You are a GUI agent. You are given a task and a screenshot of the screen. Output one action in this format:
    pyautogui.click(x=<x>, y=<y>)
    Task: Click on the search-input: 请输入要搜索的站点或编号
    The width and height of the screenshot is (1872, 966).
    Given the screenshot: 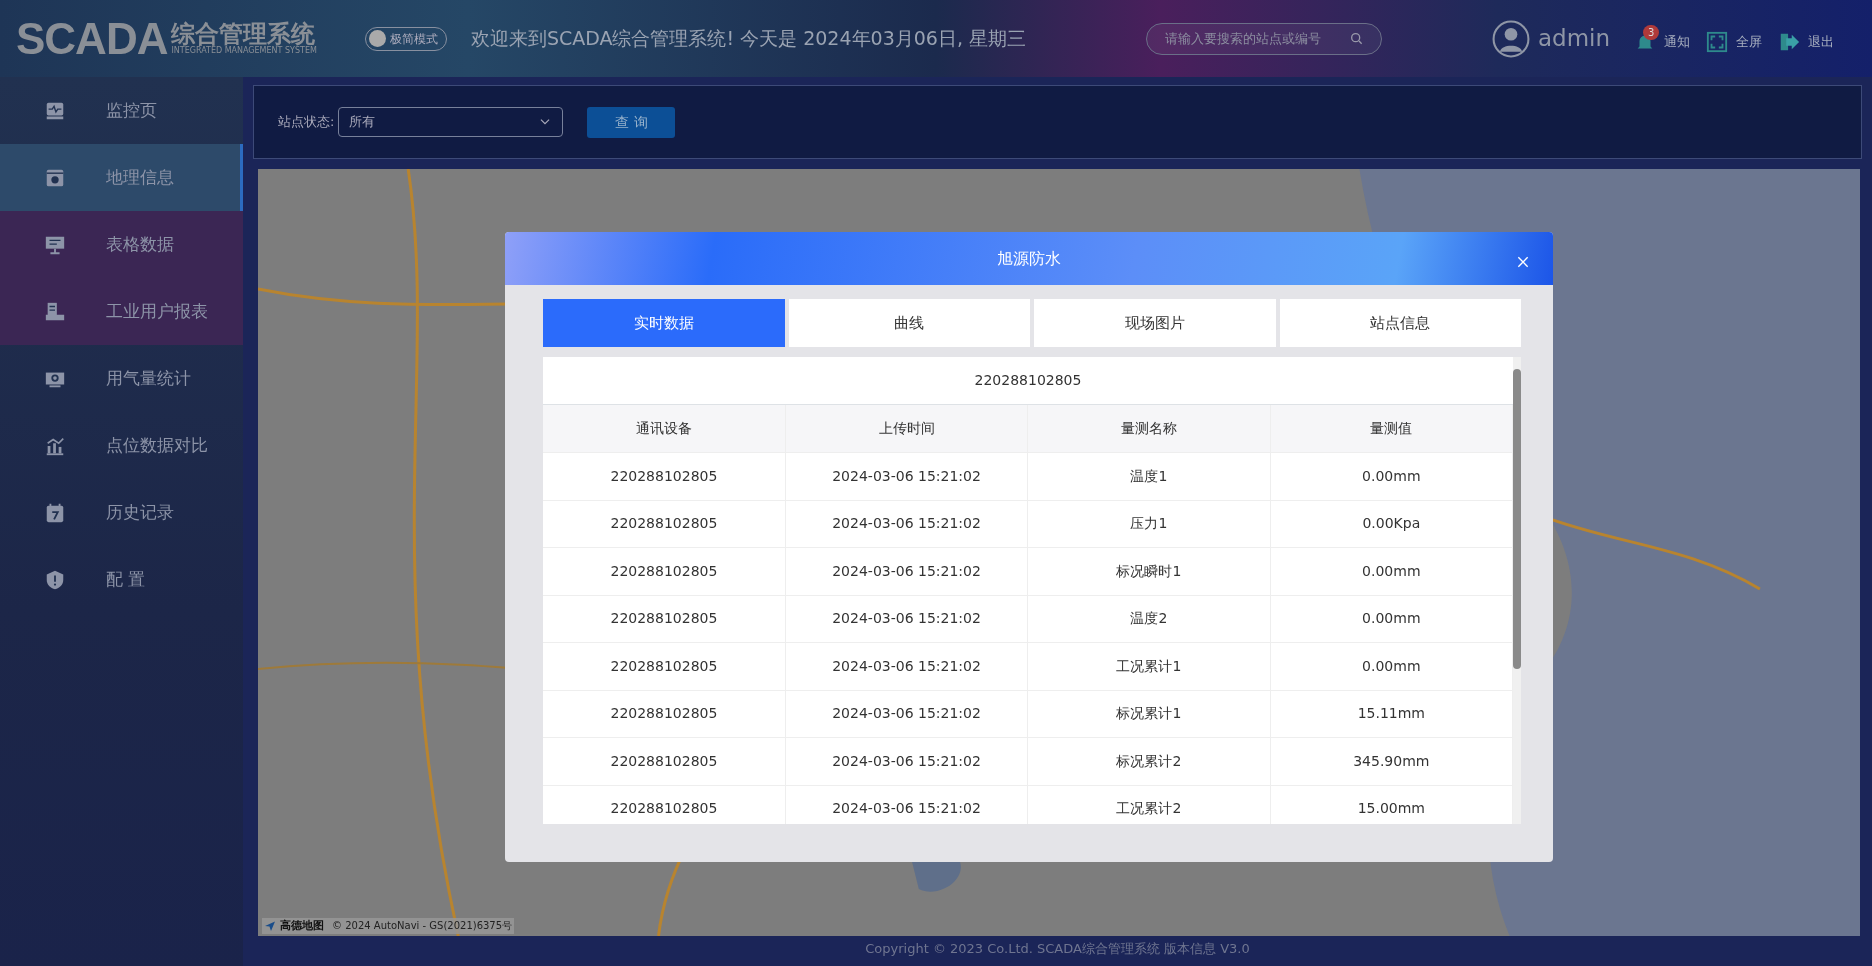 What is the action you would take?
    pyautogui.click(x=1253, y=38)
    